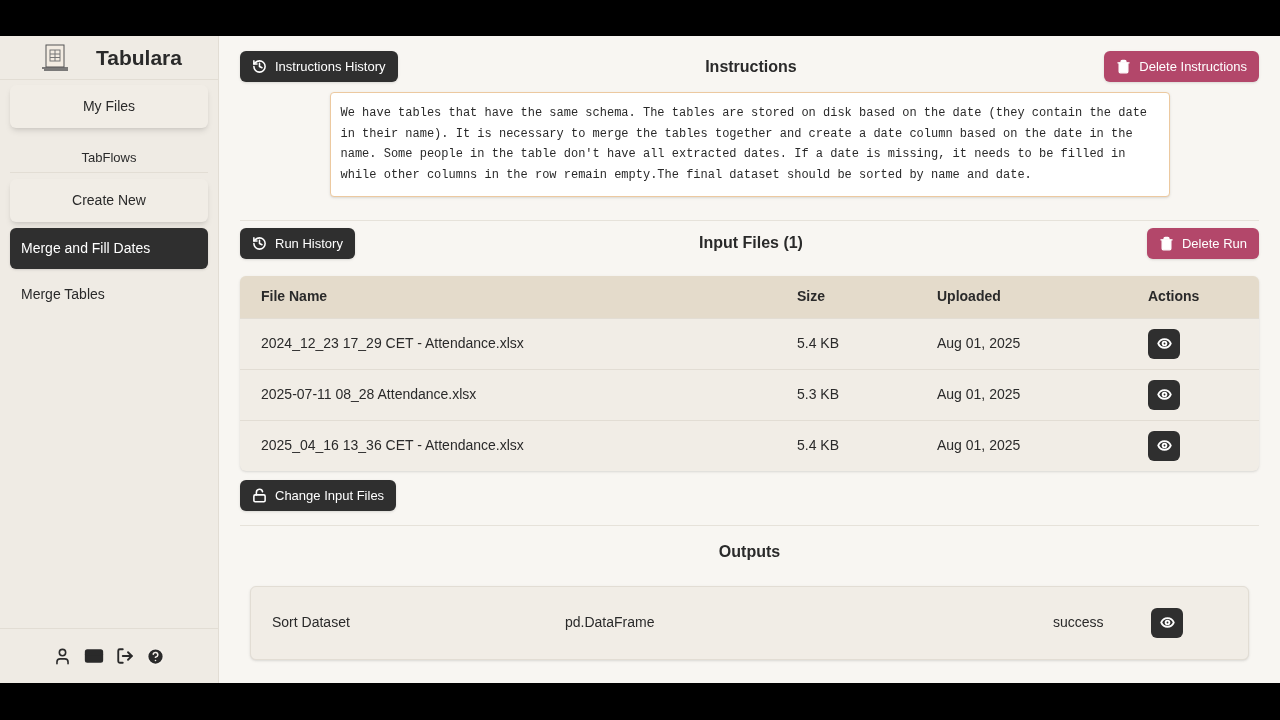  Describe the element at coordinates (749, 144) in the screenshot. I see `instructions-text: We have tables that have the same schema. The tables are stored on disk based on the date (they contain the date in their name). It is necessary to merge the tables together and create a date column based on the date in the name. Some people in the table don't have all extracted dates. If a date is missing, it needs to be filled in while other columns in the row remain empty.The final dataset should be sorted by name and date.` at that location.